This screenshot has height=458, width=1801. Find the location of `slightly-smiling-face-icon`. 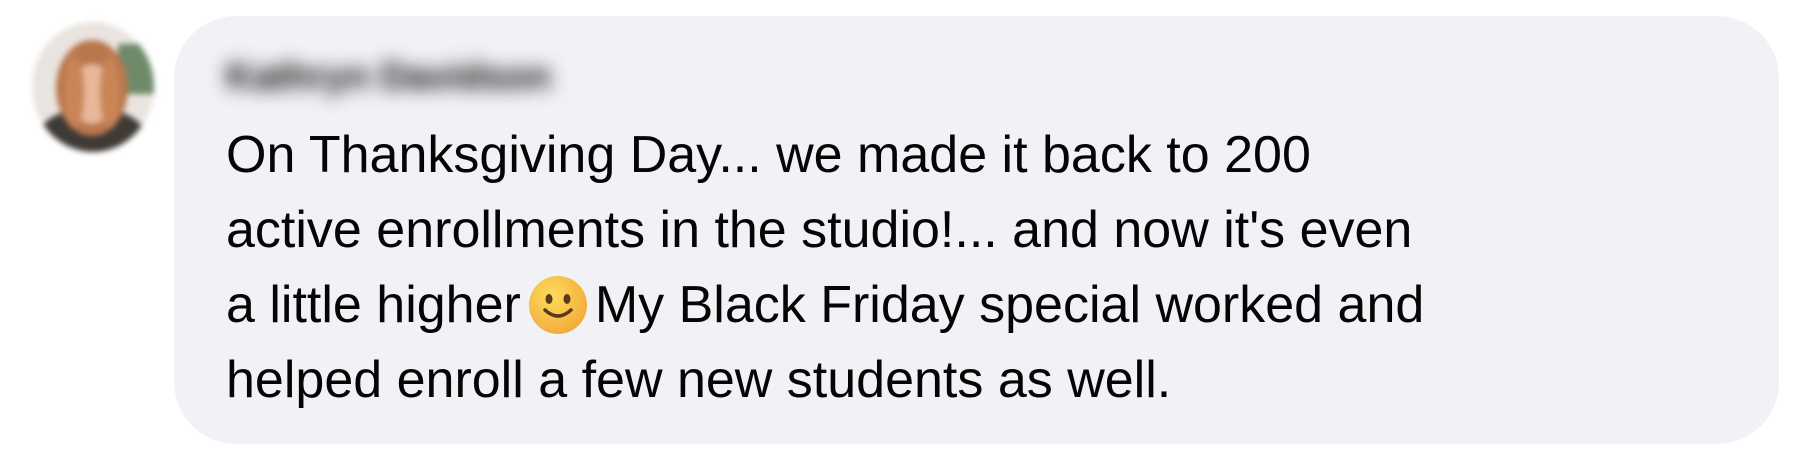

slightly-smiling-face-icon is located at coordinates (558, 305).